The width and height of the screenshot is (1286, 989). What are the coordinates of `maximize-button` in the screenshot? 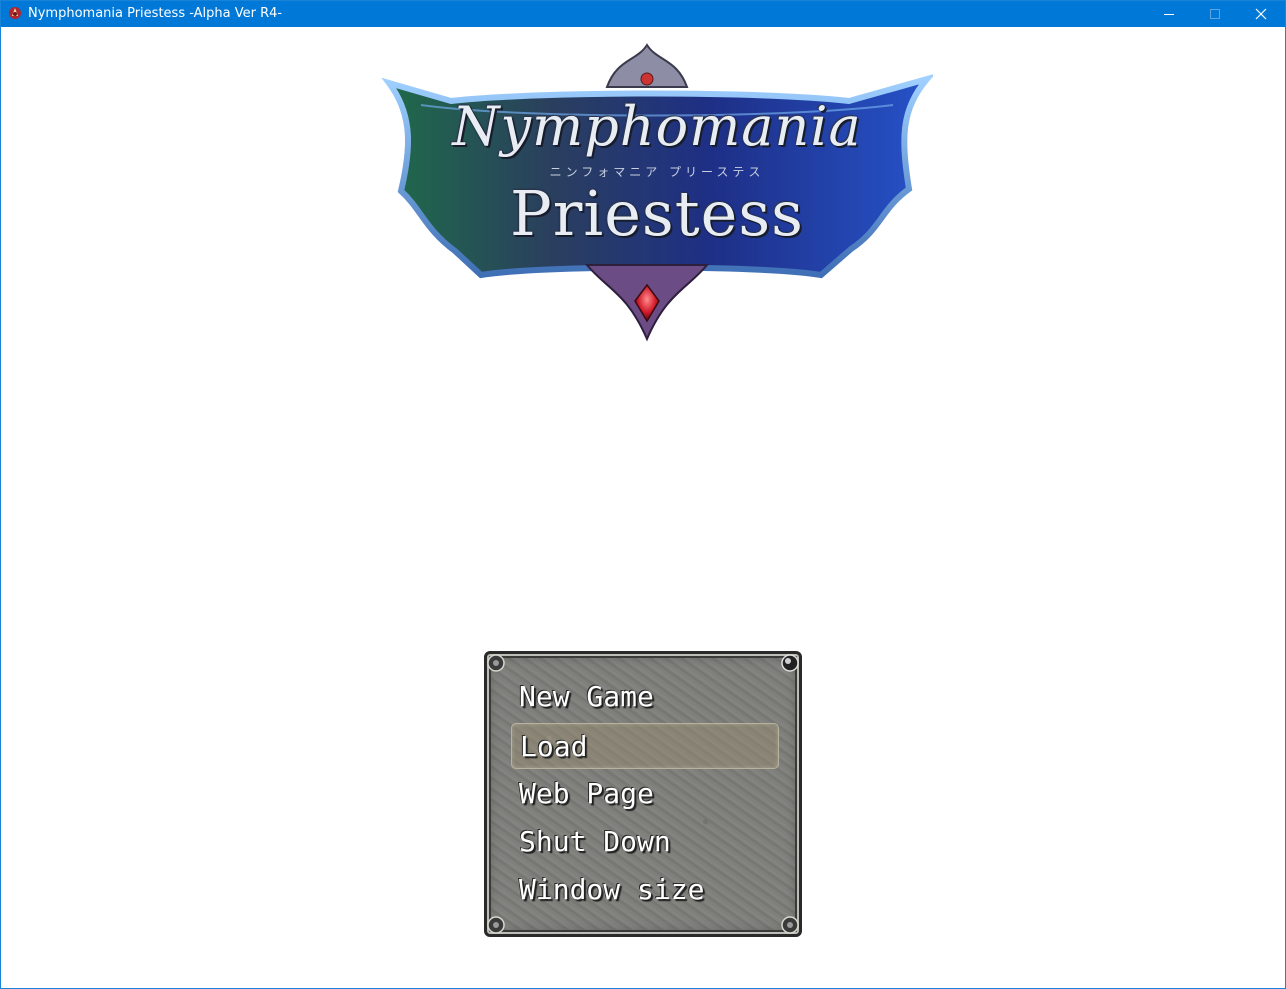 It's located at (1215, 14).